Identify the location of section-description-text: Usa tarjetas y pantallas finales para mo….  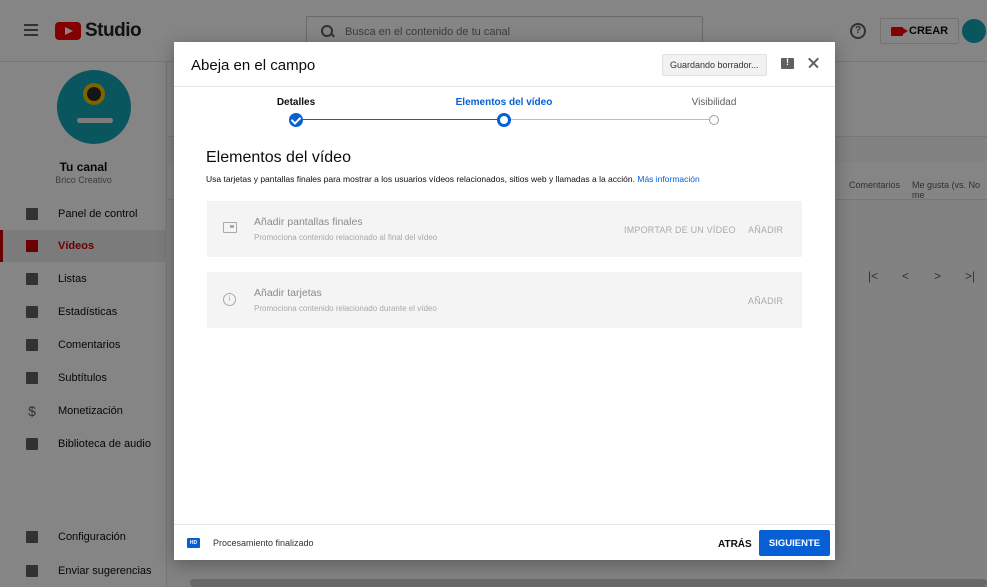
(420, 179).